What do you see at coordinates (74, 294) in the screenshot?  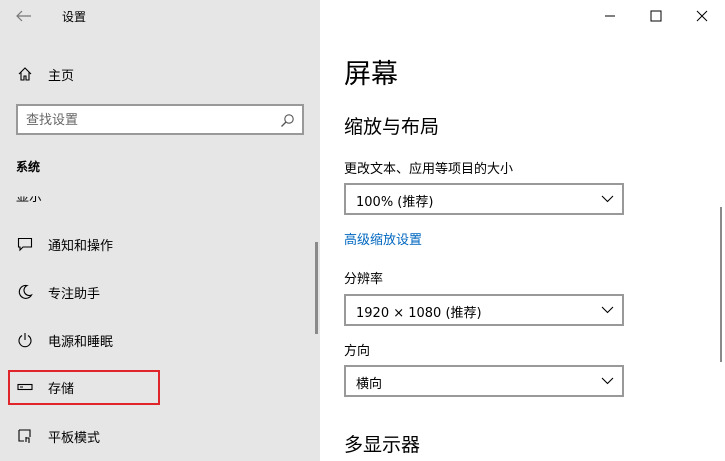 I see `sidebar-item-label: 专注助手` at bounding box center [74, 294].